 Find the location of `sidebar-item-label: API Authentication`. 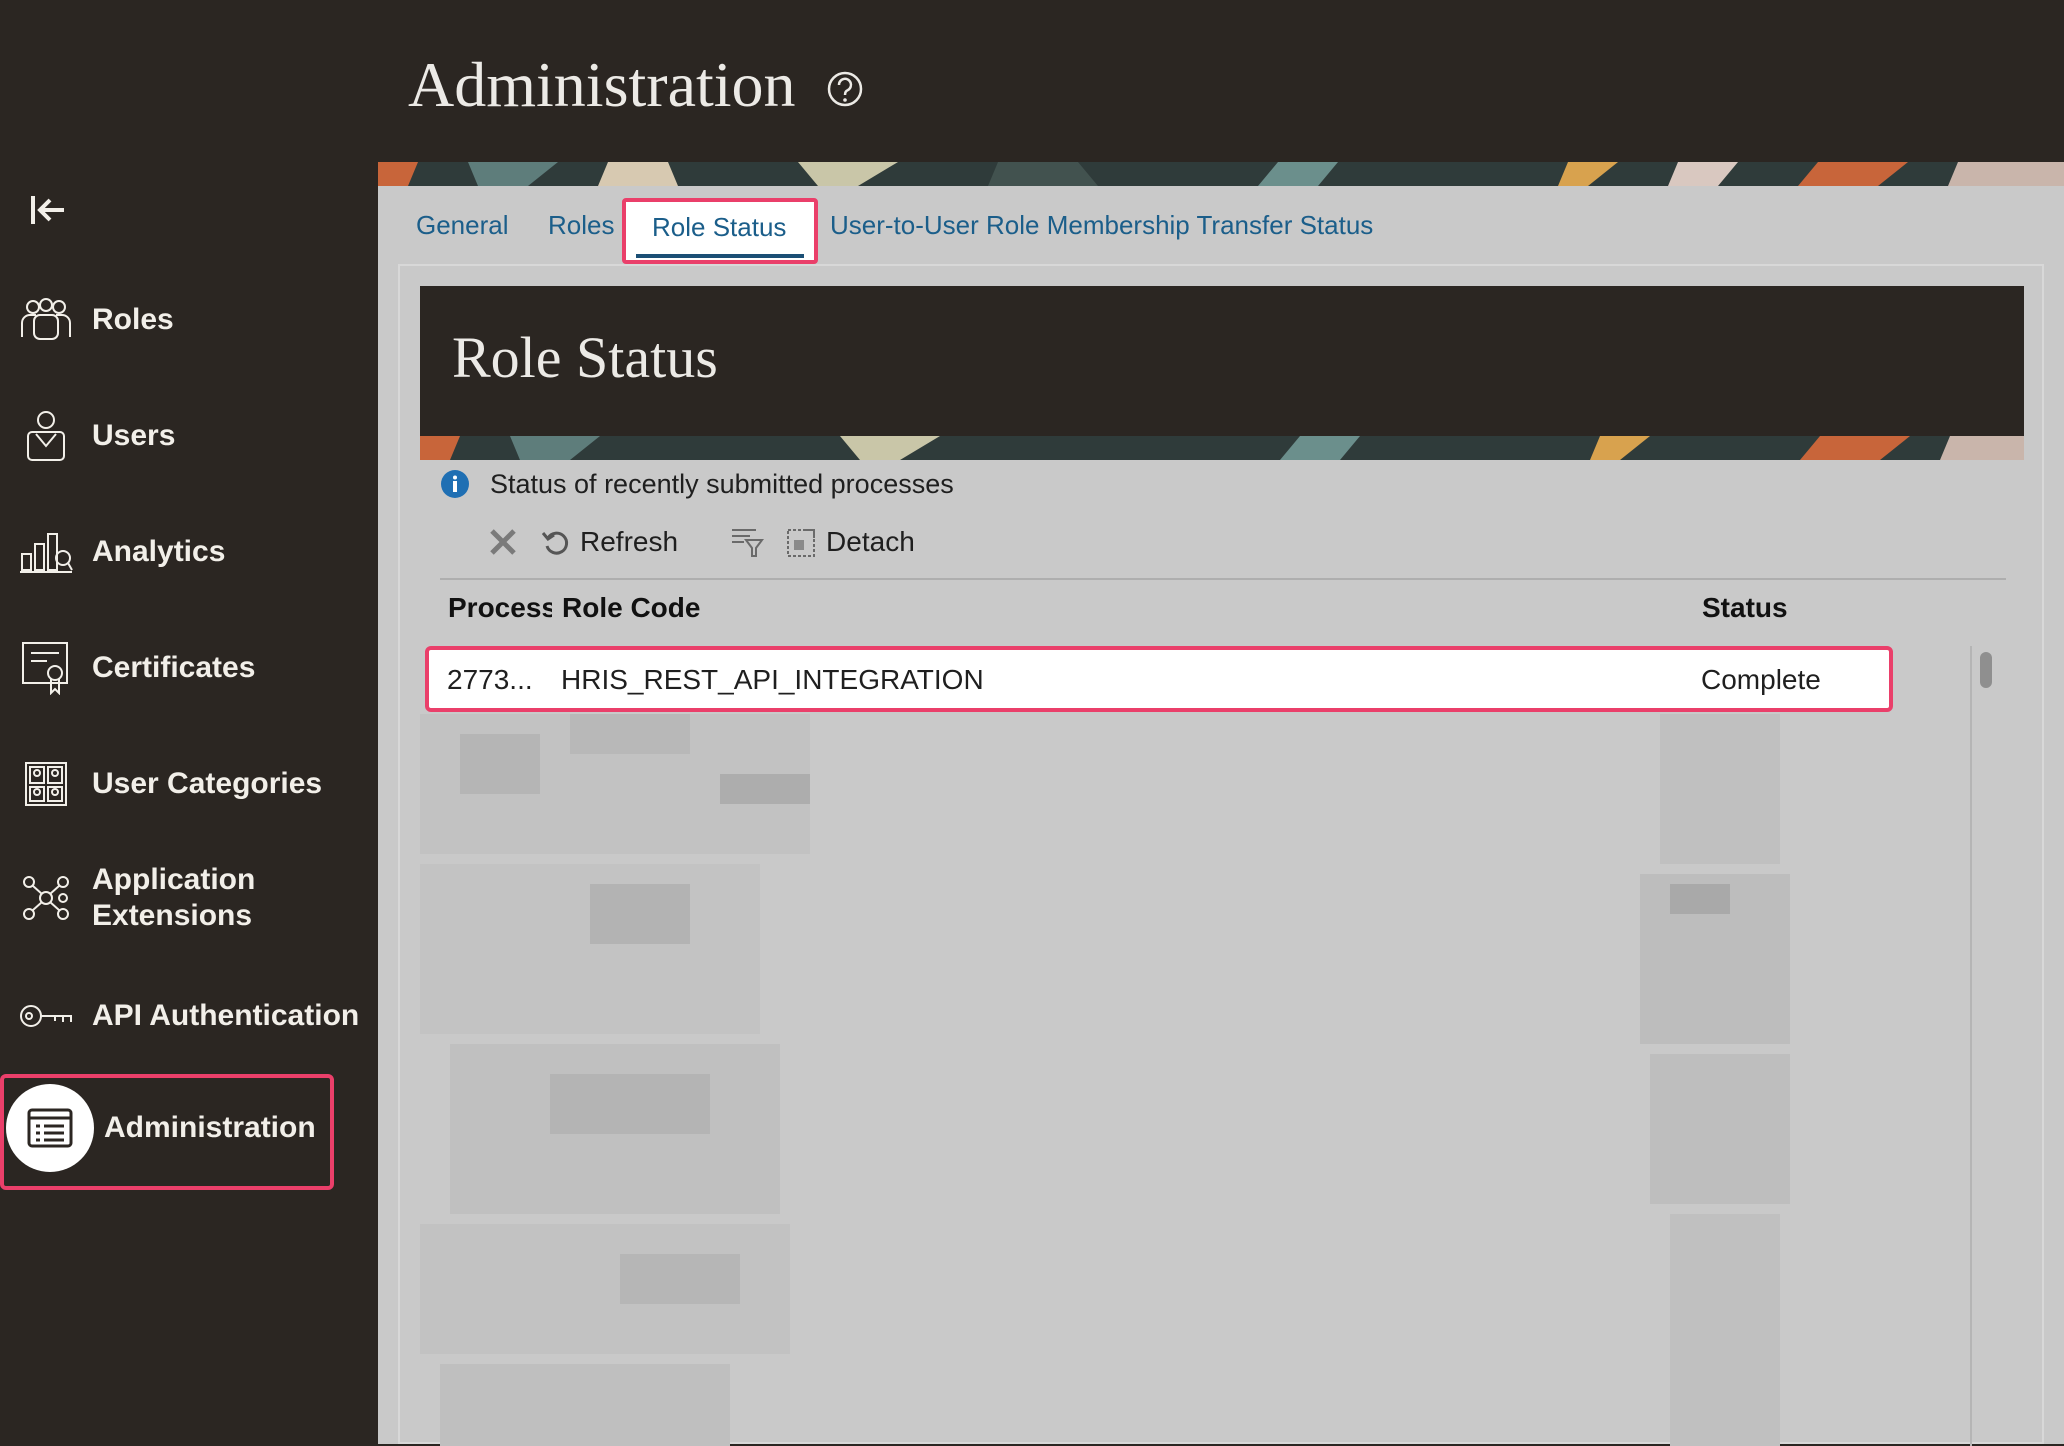

sidebar-item-label: API Authentication is located at coordinates (226, 1015).